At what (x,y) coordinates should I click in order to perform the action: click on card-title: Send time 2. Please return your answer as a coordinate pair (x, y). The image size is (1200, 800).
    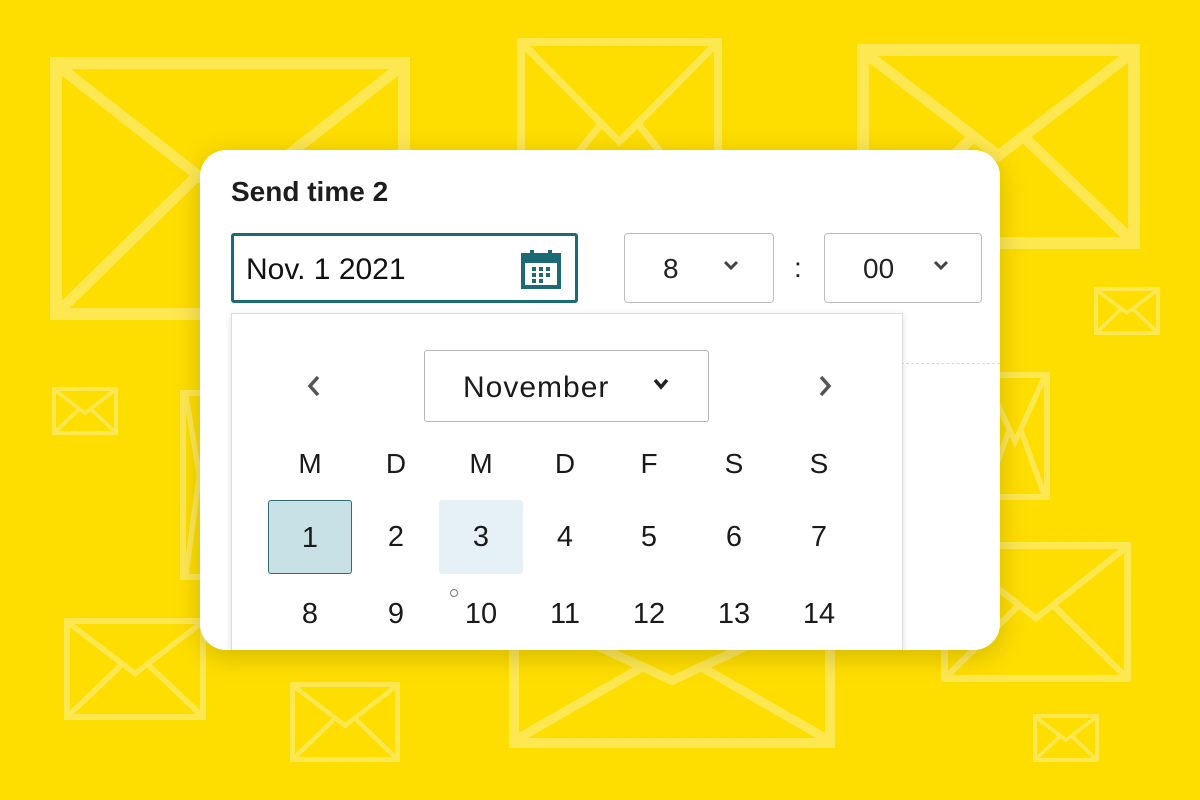
    Looking at the image, I should click on (310, 191).